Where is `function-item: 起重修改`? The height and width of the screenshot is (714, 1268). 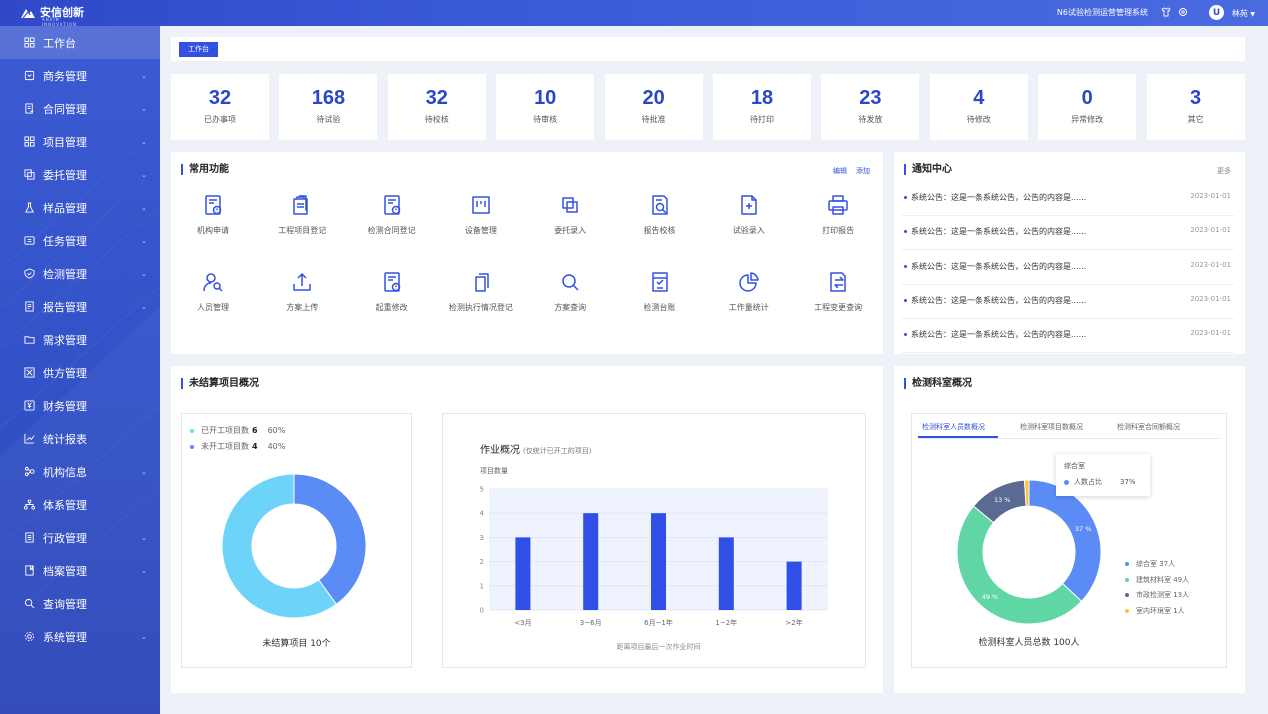 function-item: 起重修改 is located at coordinates (392, 292).